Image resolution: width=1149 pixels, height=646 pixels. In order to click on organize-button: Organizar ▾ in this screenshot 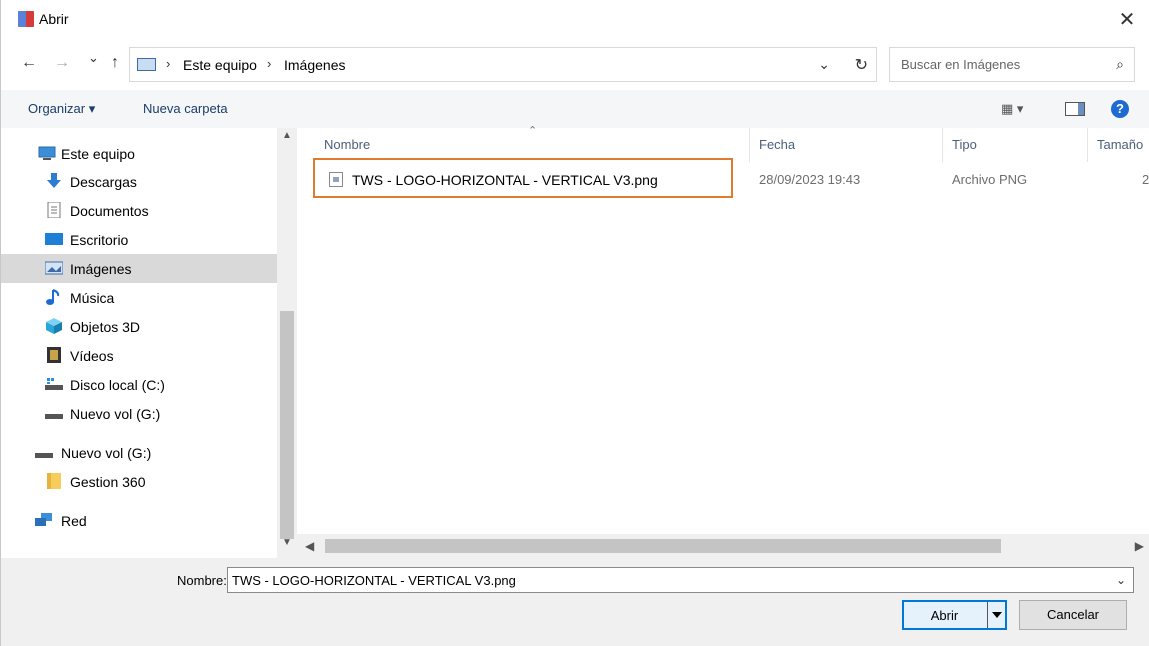, I will do `click(61, 109)`.